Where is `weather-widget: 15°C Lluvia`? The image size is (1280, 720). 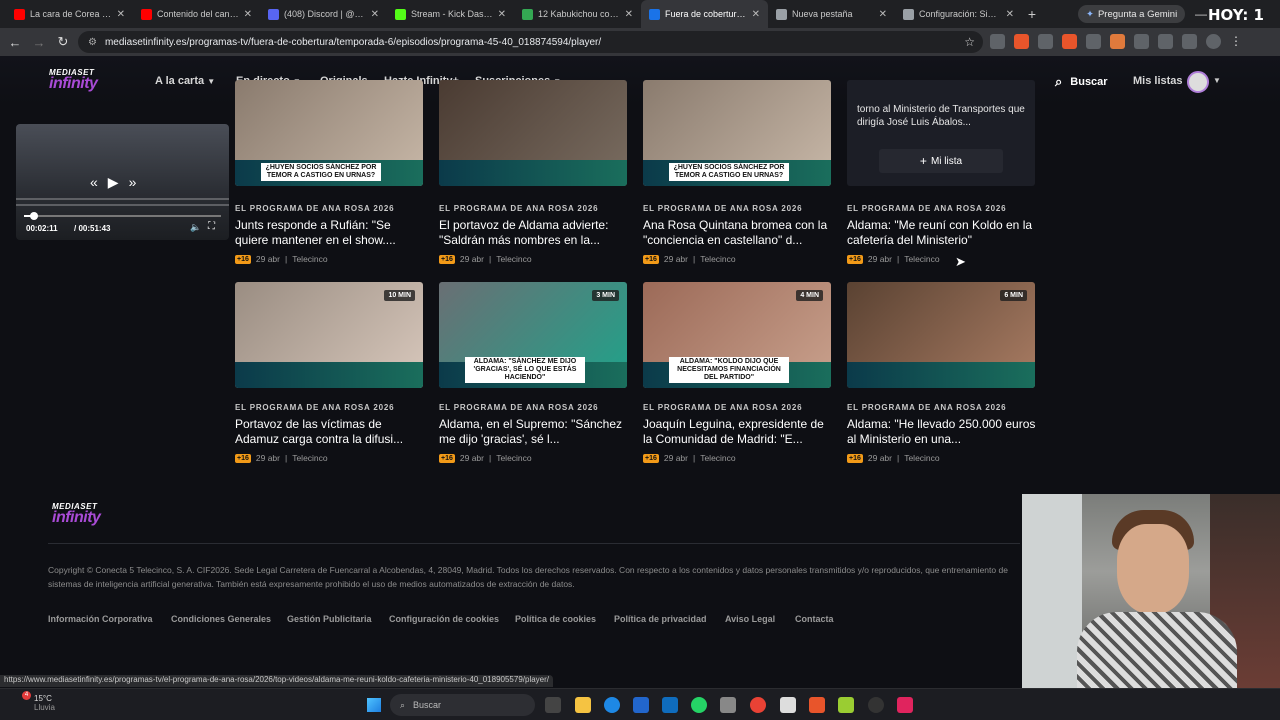
weather-widget: 15°C Lluvia is located at coordinates (44, 703).